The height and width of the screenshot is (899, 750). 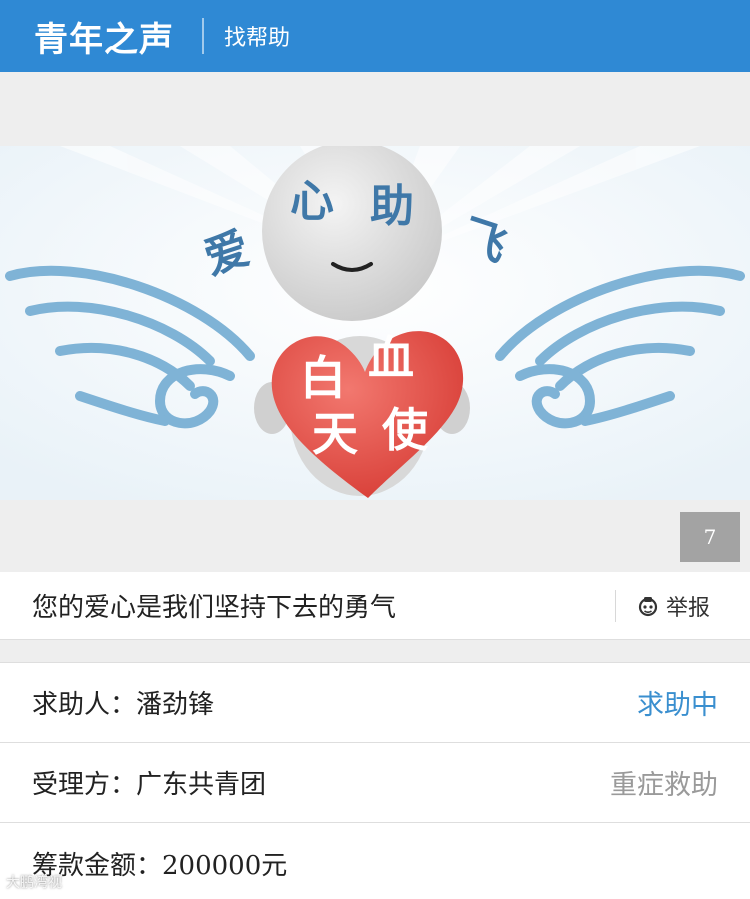 I want to click on heart-text-shi: 使, so click(x=405, y=430).